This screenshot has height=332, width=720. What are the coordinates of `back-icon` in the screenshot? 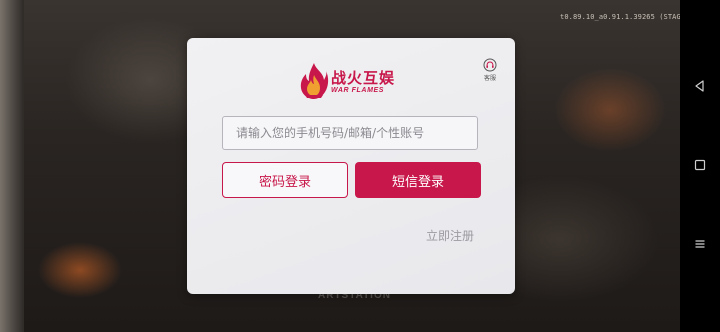 It's located at (699, 86).